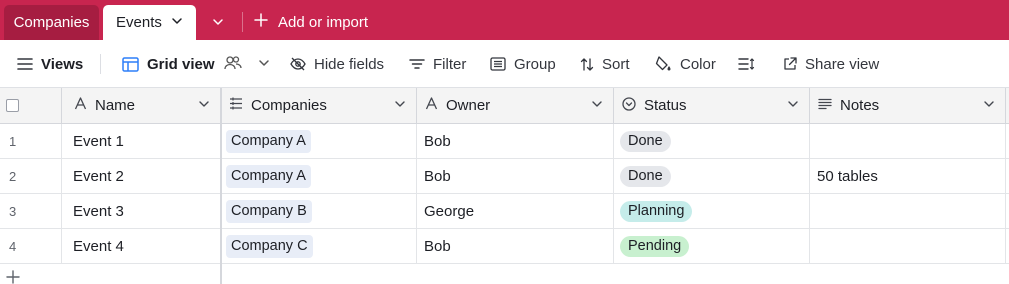 This screenshot has width=1009, height=284. I want to click on table-row: 3 Event 3 Company B George Planning, so click(504, 211).